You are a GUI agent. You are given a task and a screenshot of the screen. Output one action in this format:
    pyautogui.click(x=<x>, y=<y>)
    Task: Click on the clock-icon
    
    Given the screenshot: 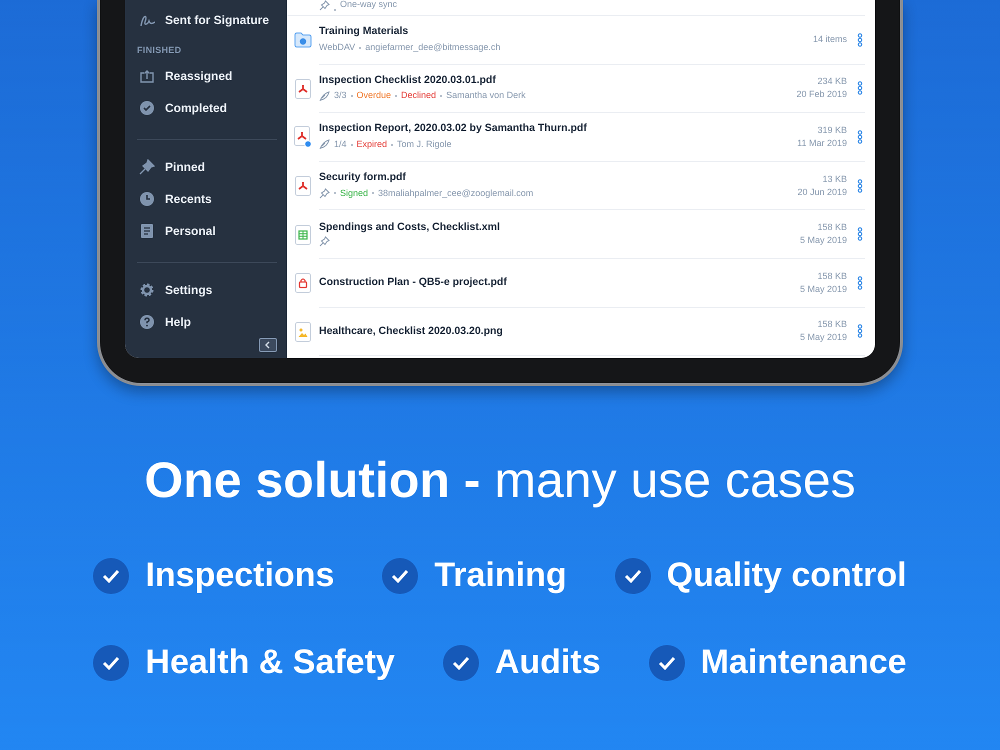 What is the action you would take?
    pyautogui.click(x=147, y=198)
    